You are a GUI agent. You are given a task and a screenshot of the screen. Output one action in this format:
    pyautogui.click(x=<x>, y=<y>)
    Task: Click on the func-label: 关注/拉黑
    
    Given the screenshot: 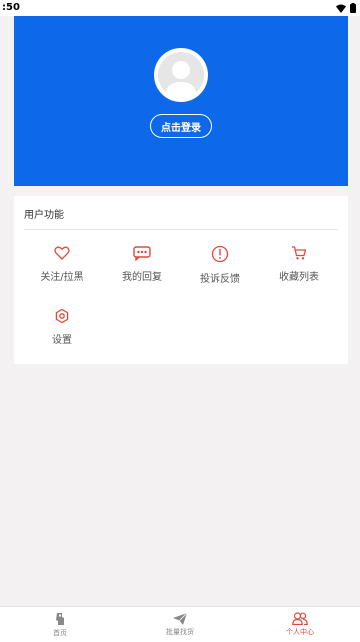 What is the action you would take?
    pyautogui.click(x=62, y=277)
    